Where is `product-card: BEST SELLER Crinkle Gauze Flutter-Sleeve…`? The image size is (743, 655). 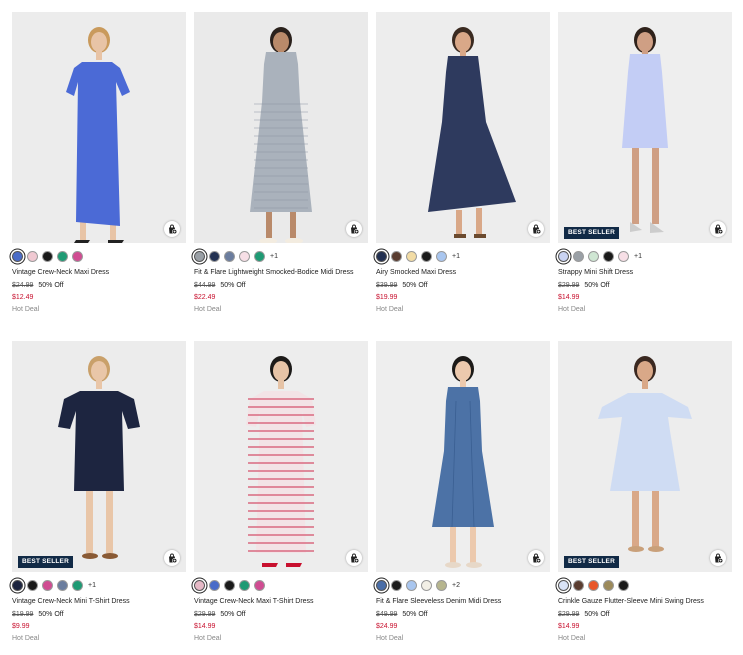 product-card: BEST SELLER Crinkle Gauze Flutter-Sleeve… is located at coordinates (645, 491).